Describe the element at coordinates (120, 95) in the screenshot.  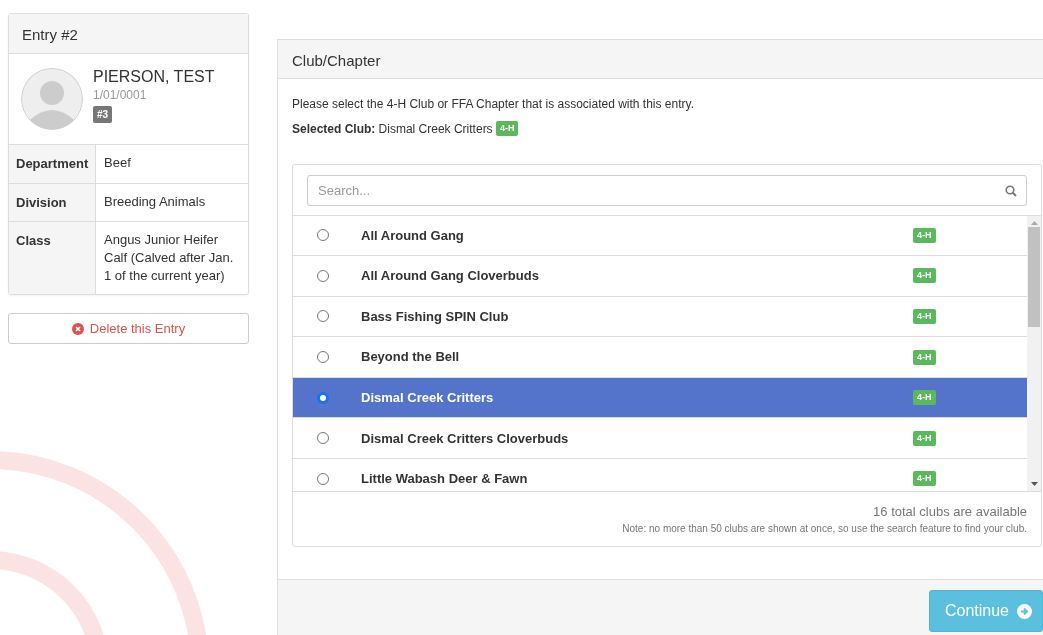
I see `entry-date: 1/01/0001` at that location.